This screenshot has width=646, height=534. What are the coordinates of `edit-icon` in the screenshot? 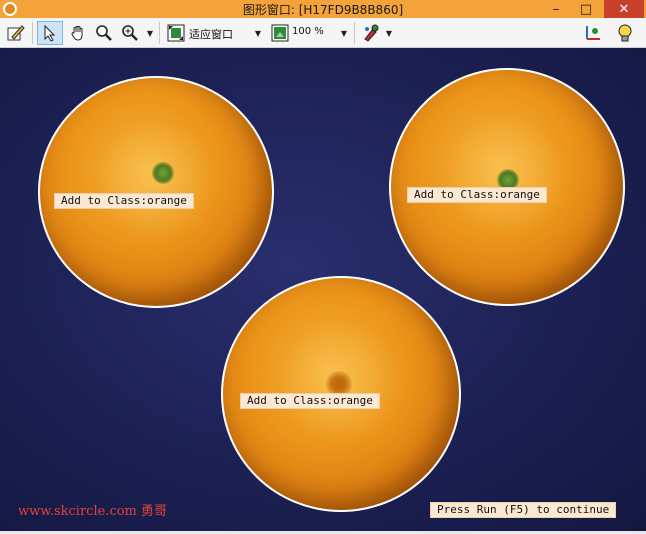 It's located at (16, 33).